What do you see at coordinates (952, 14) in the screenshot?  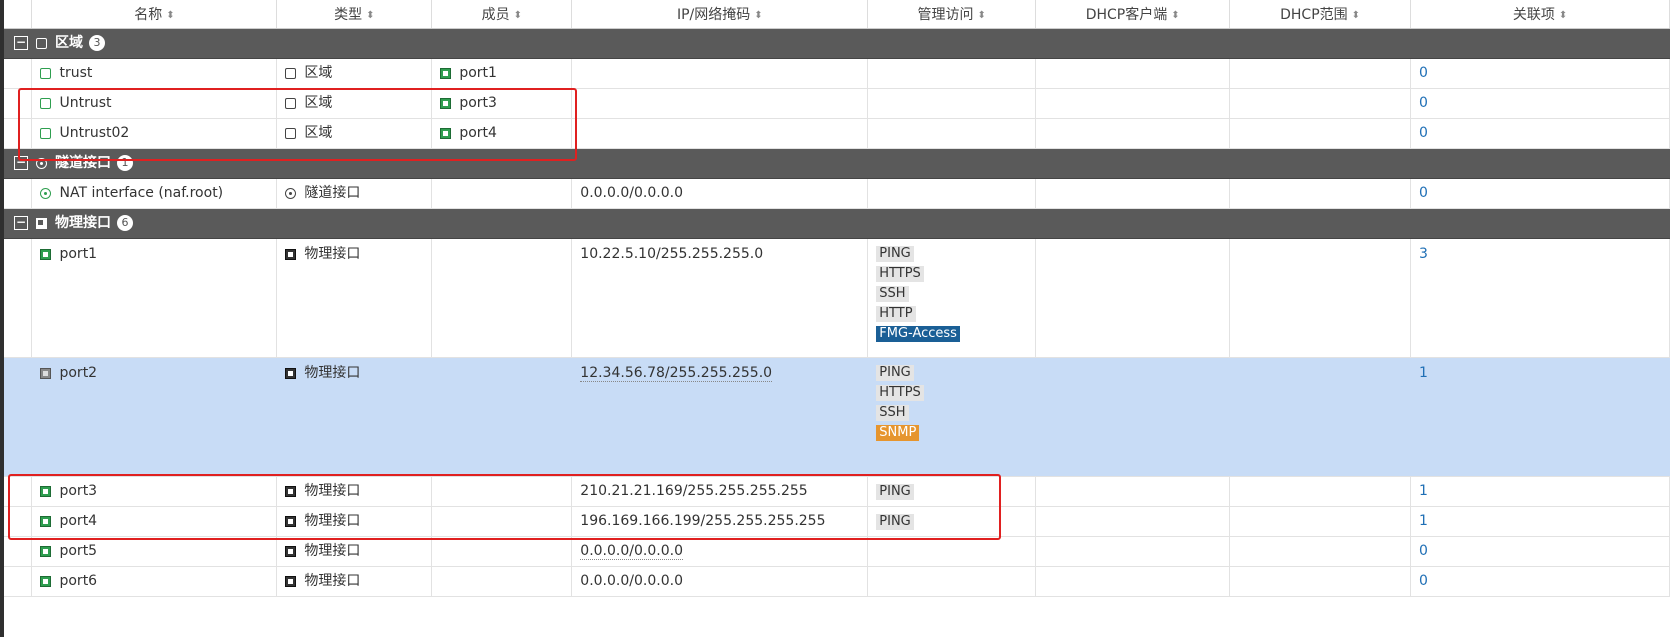 I see `header-admin-access: 管理访问 ⬍` at bounding box center [952, 14].